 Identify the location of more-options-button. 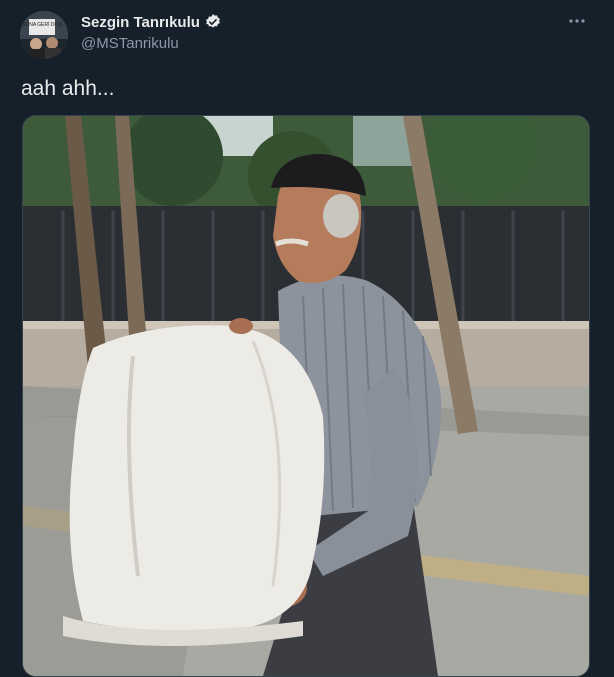
(577, 21).